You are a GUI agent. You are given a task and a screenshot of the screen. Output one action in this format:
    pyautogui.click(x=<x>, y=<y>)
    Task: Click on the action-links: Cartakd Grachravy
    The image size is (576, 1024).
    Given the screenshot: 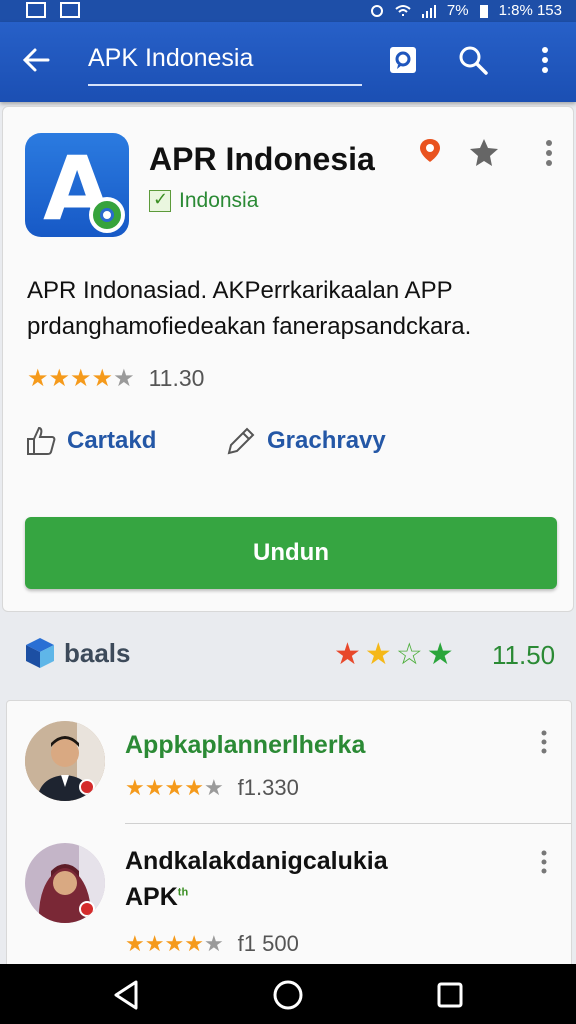 What is the action you would take?
    pyautogui.click(x=290, y=445)
    